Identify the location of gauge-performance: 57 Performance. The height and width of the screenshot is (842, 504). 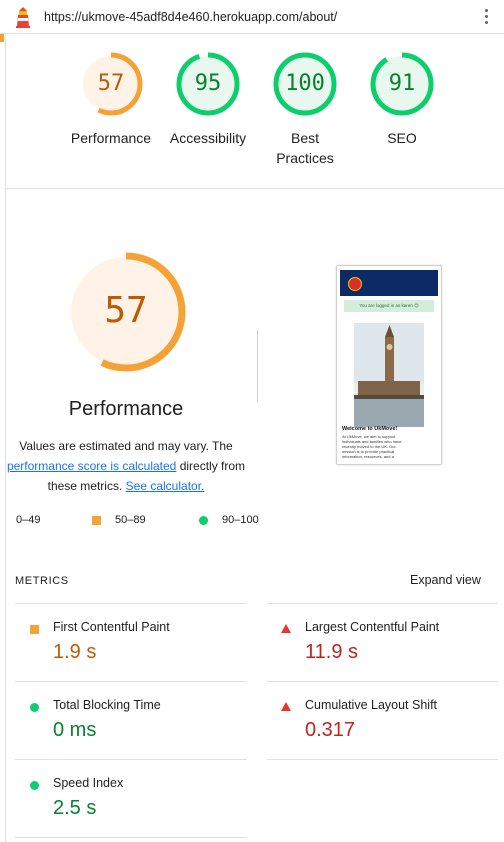
(111, 99).